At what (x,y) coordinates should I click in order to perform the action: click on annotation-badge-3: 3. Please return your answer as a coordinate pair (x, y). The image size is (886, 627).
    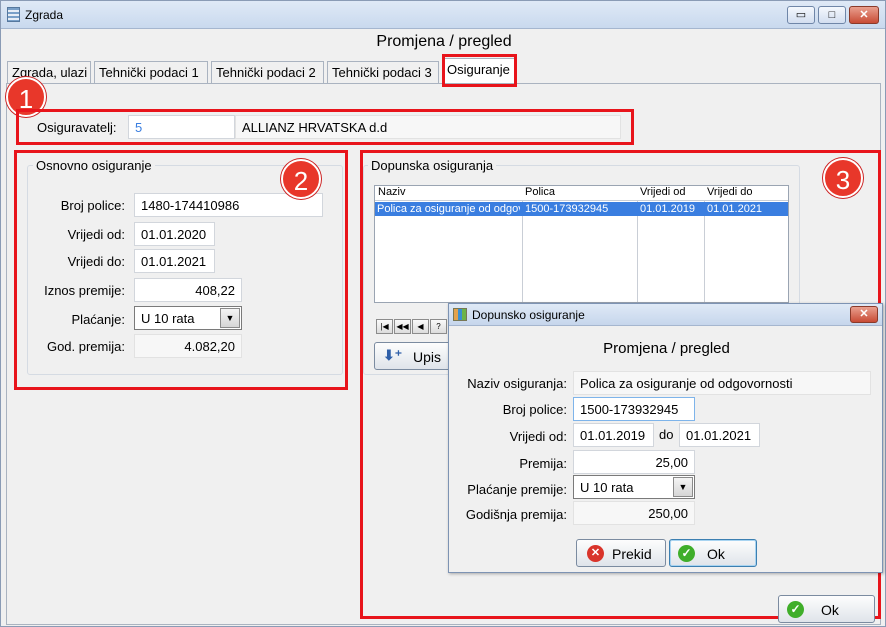
    Looking at the image, I should click on (843, 178).